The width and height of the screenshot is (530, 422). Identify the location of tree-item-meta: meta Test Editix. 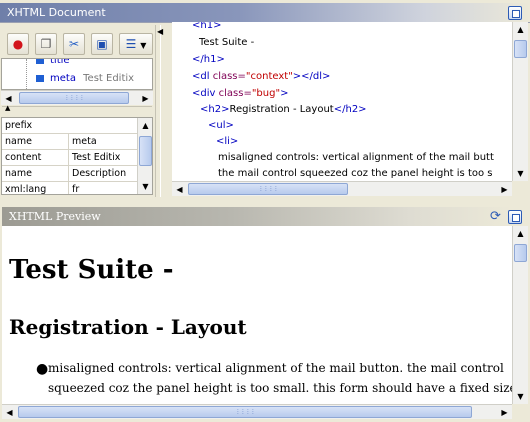
(85, 79).